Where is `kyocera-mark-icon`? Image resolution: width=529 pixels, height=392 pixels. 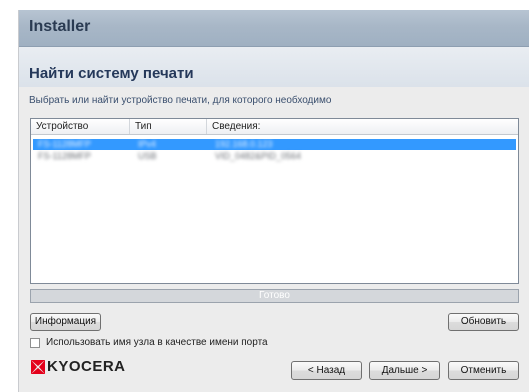
kyocera-mark-icon is located at coordinates (38, 367).